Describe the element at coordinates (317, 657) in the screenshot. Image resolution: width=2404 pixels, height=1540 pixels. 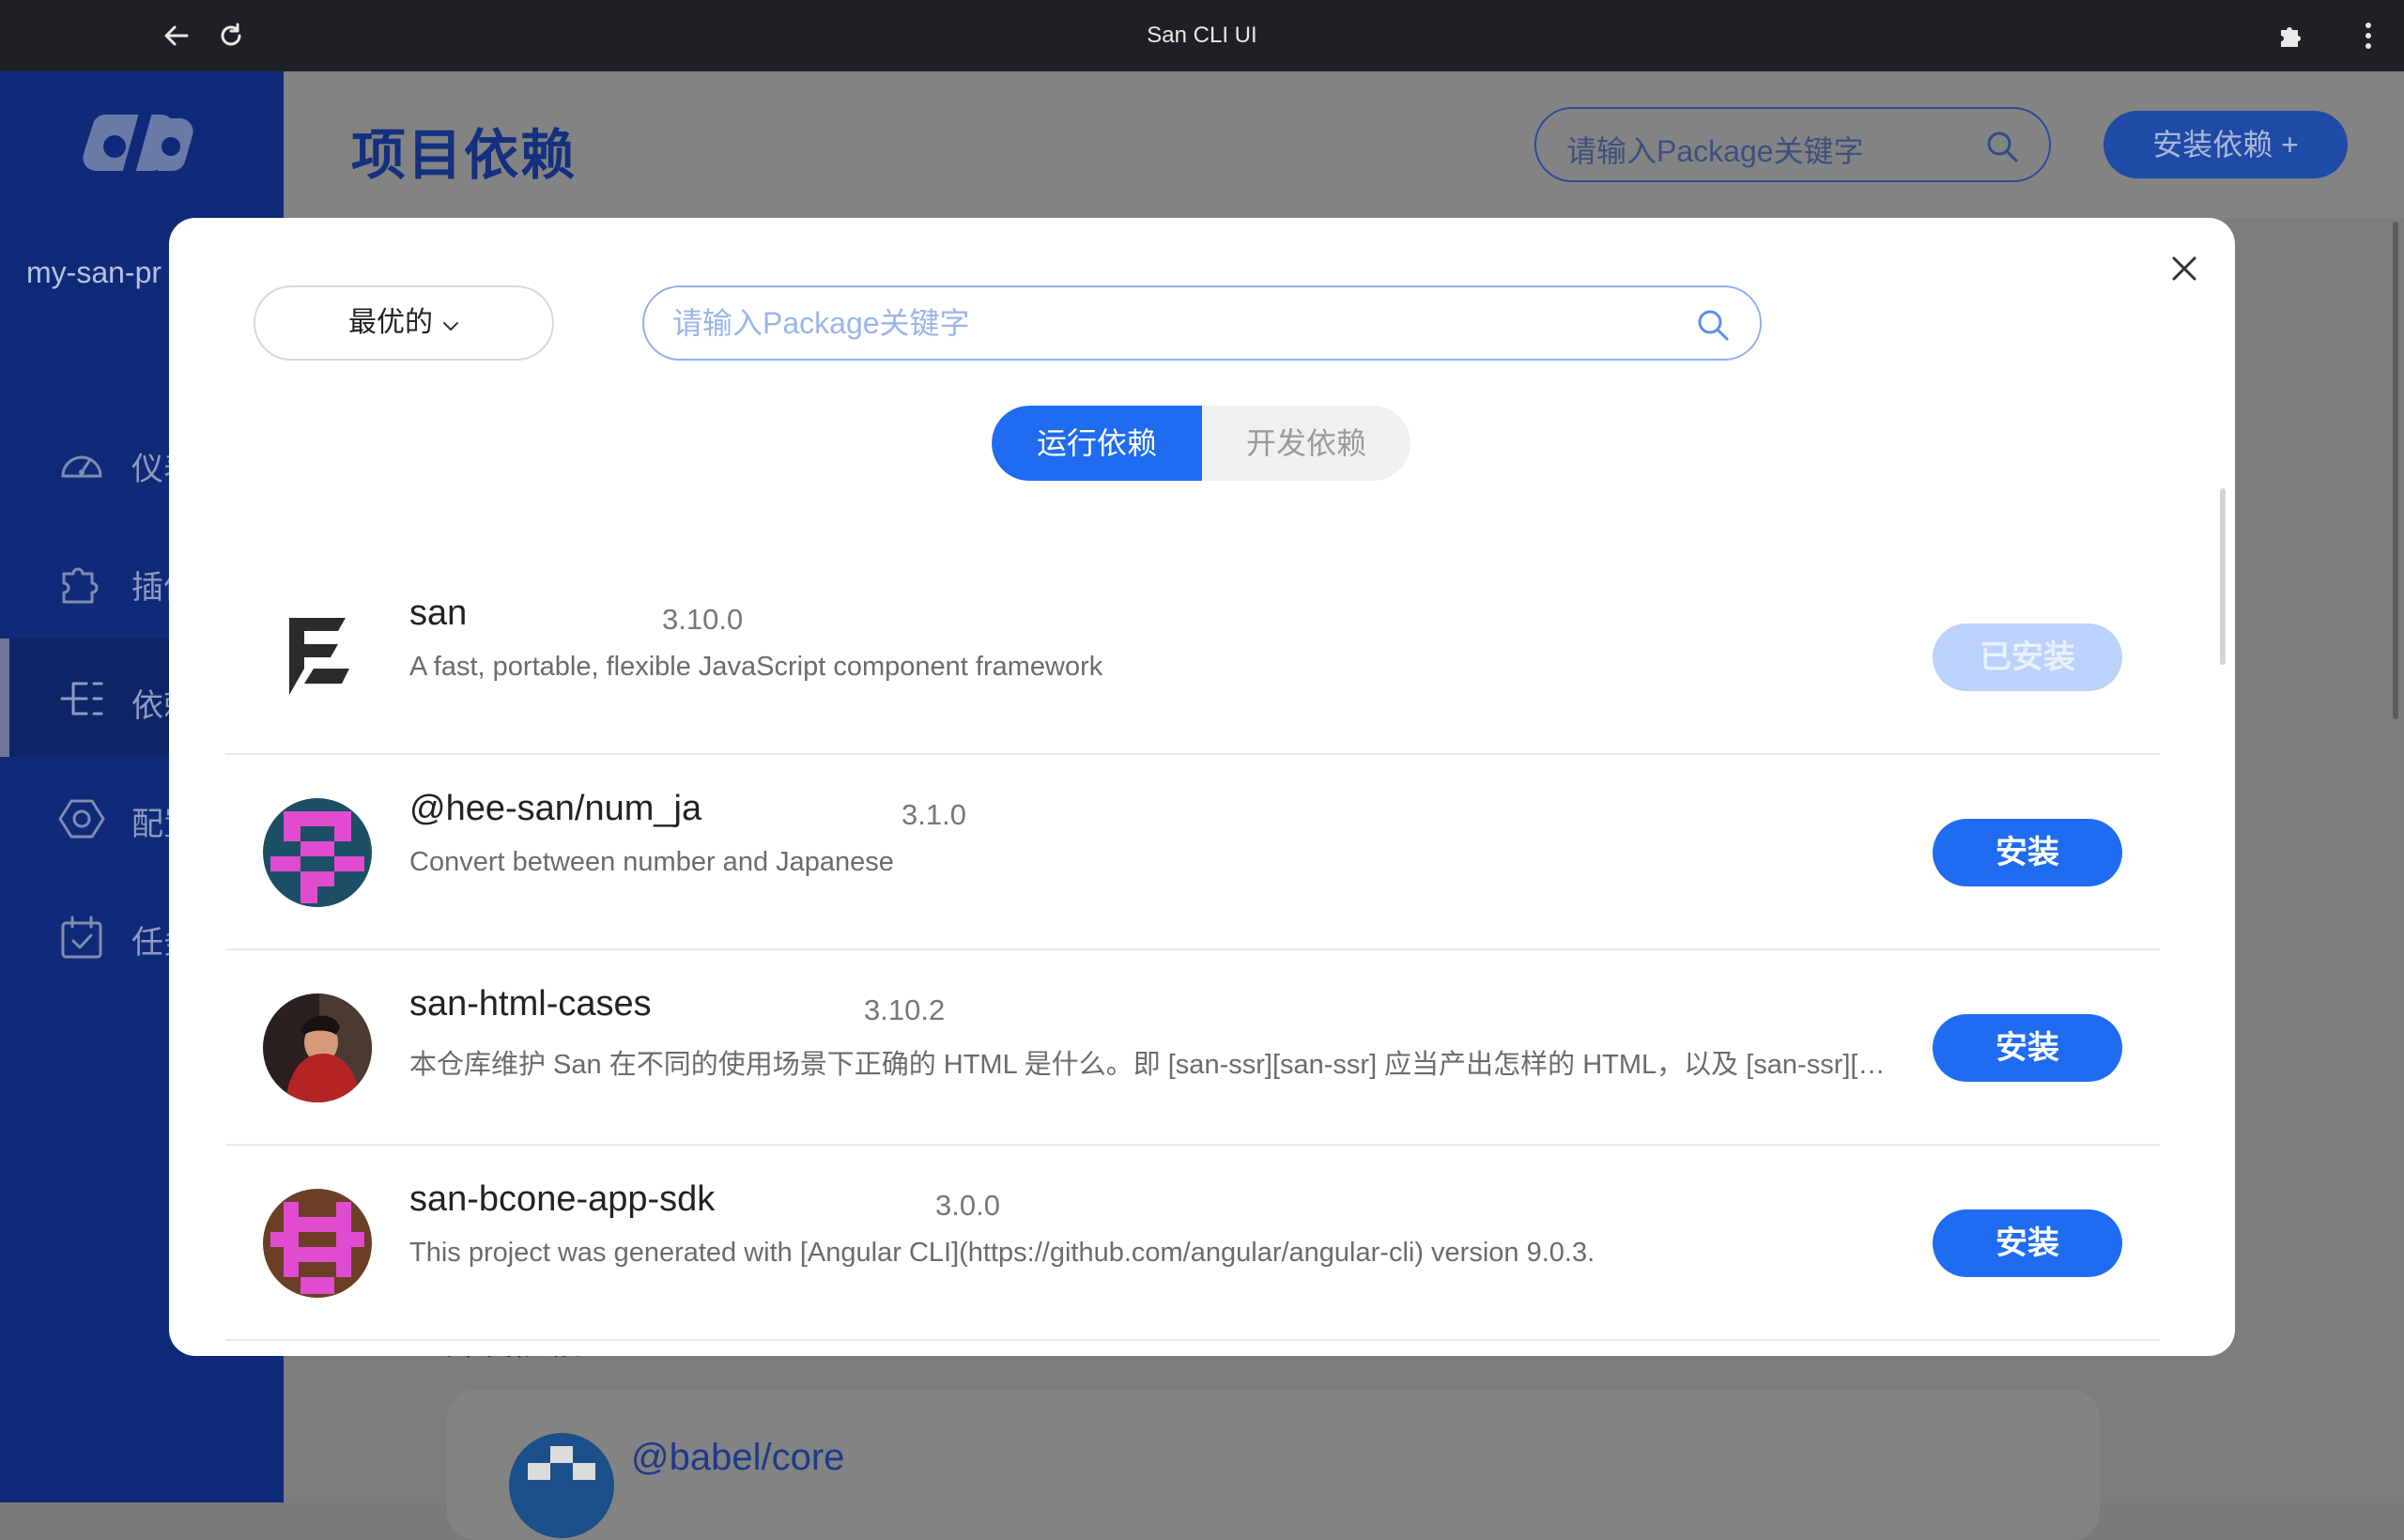
I see `san-package-logo` at that location.